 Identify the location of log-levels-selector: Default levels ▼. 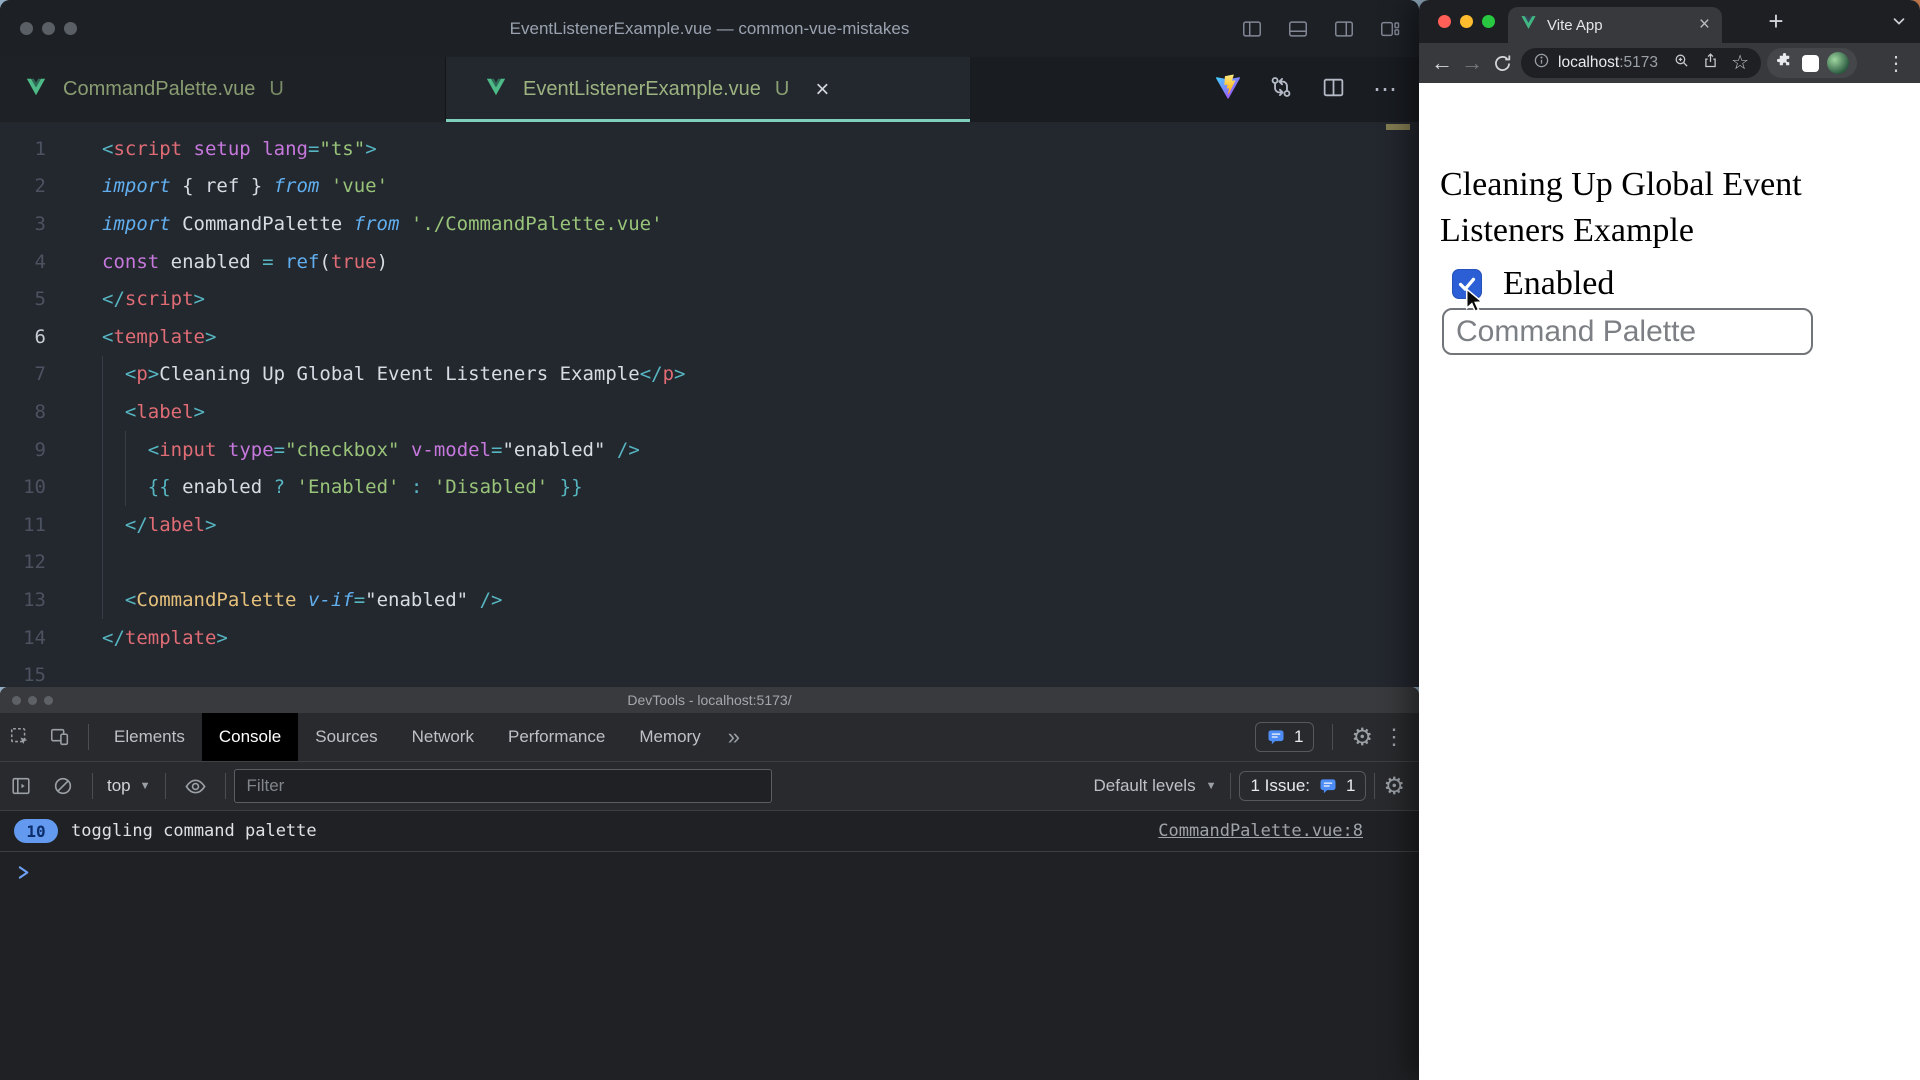
(1155, 786).